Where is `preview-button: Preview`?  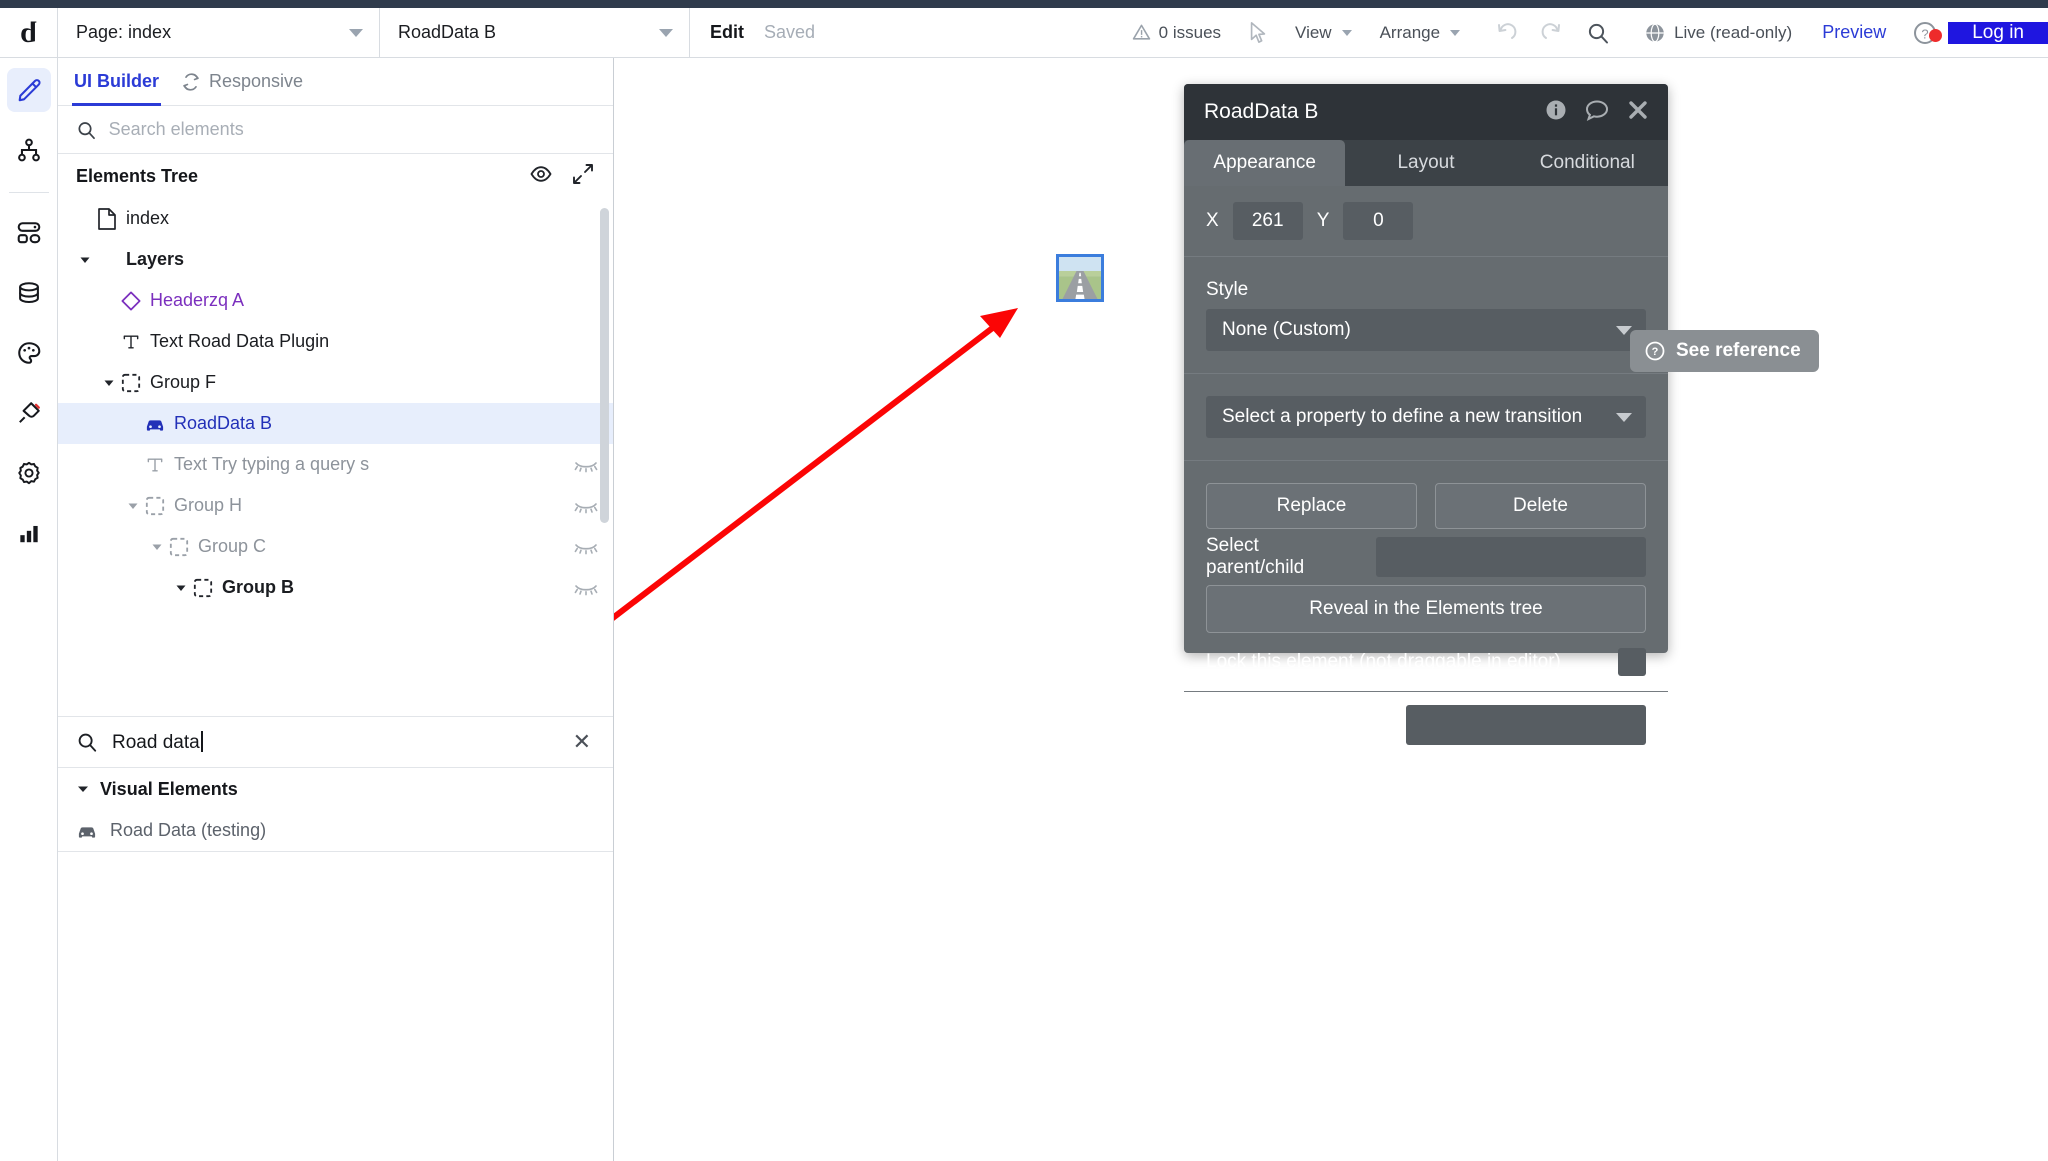 preview-button: Preview is located at coordinates (1854, 32).